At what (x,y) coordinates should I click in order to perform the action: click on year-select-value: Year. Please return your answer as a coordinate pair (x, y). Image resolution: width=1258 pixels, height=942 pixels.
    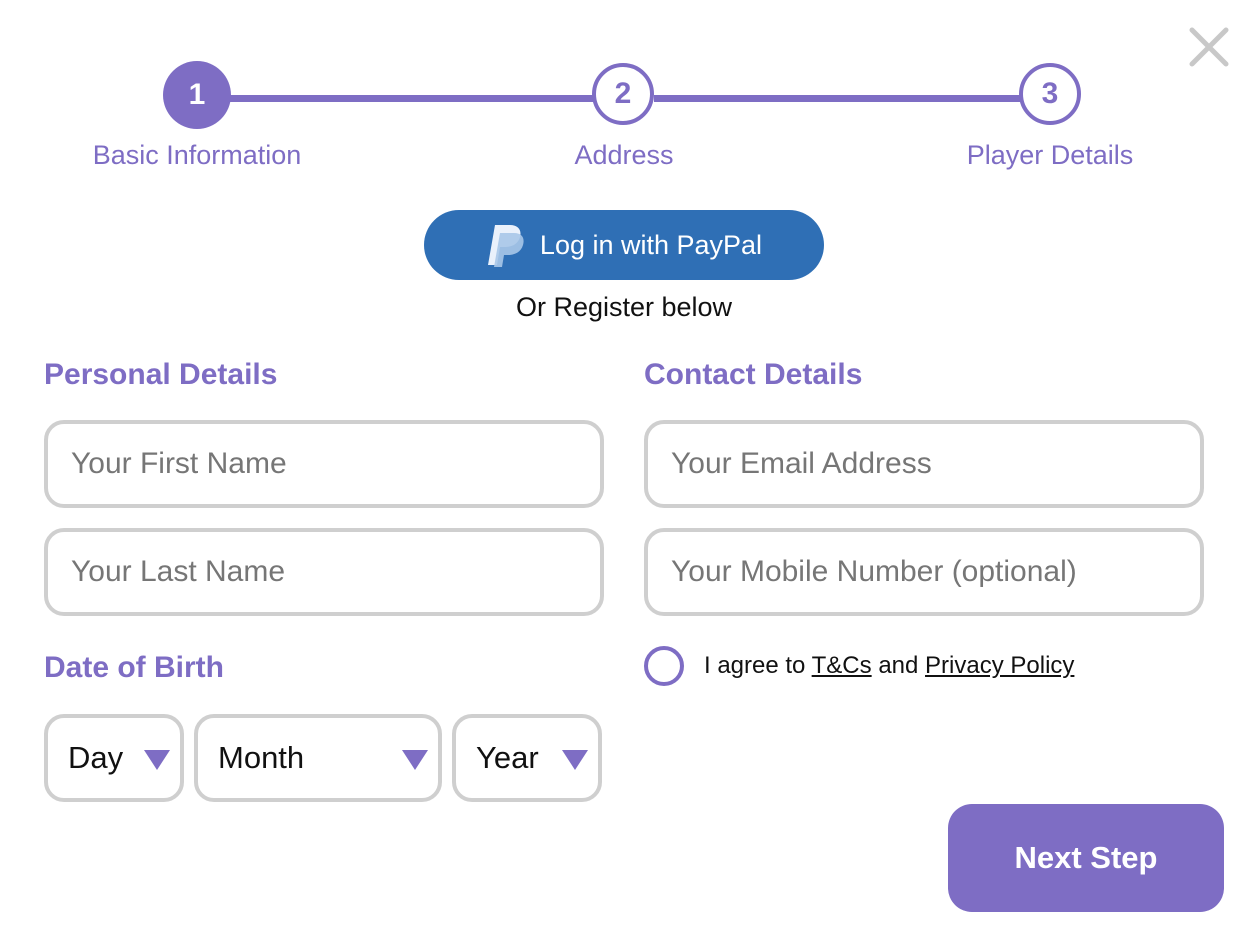
    Looking at the image, I should click on (507, 757).